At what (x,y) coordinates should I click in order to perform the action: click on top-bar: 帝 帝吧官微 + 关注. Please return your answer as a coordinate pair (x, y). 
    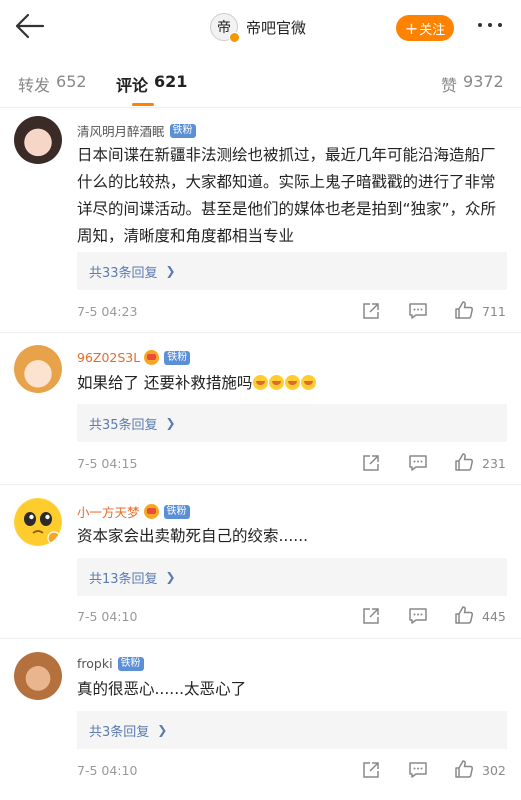
    Looking at the image, I should click on (260, 26).